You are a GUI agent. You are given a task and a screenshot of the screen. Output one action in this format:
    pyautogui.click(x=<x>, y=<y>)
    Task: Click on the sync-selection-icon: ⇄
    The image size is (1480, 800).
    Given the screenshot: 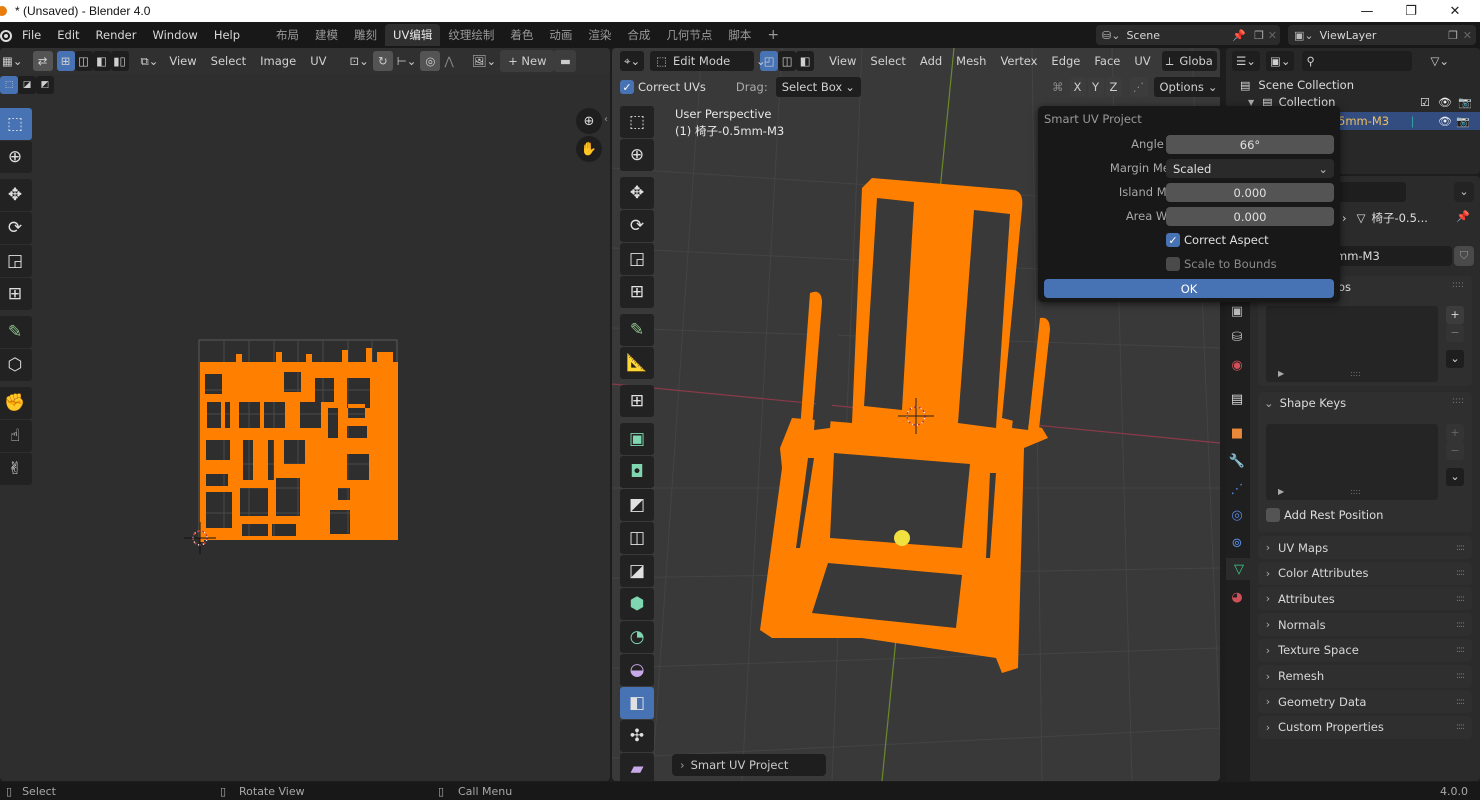 What is the action you would take?
    pyautogui.click(x=42, y=61)
    